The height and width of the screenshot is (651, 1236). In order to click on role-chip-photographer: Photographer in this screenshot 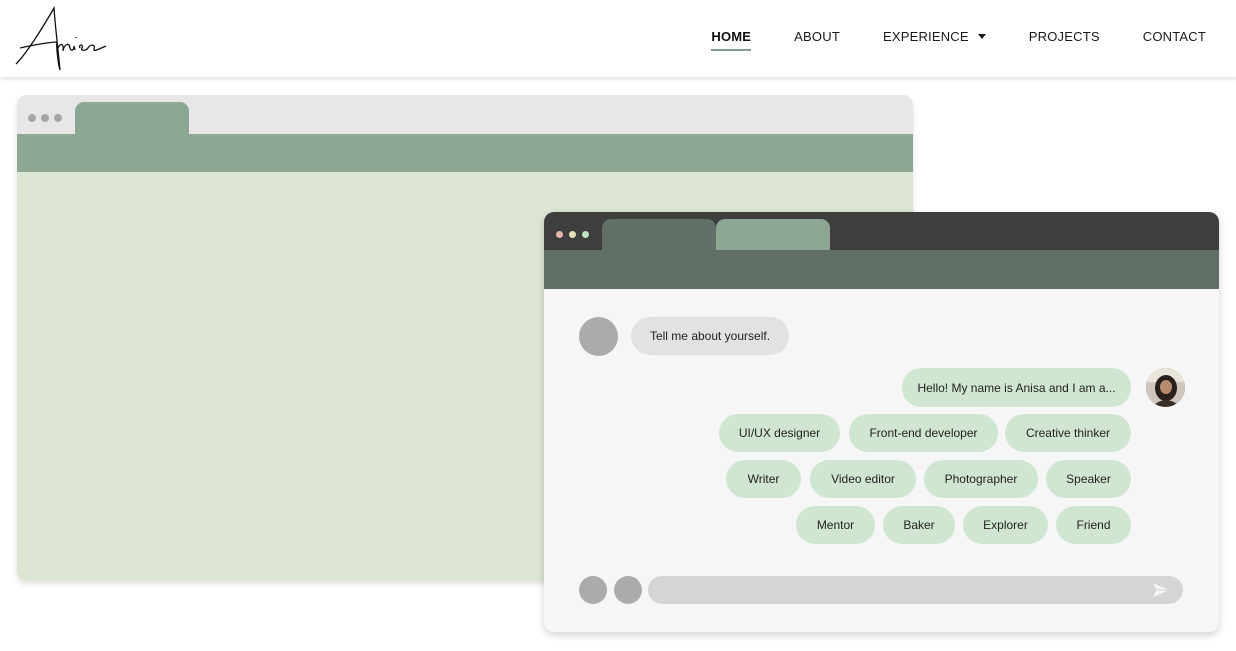, I will do `click(981, 479)`.